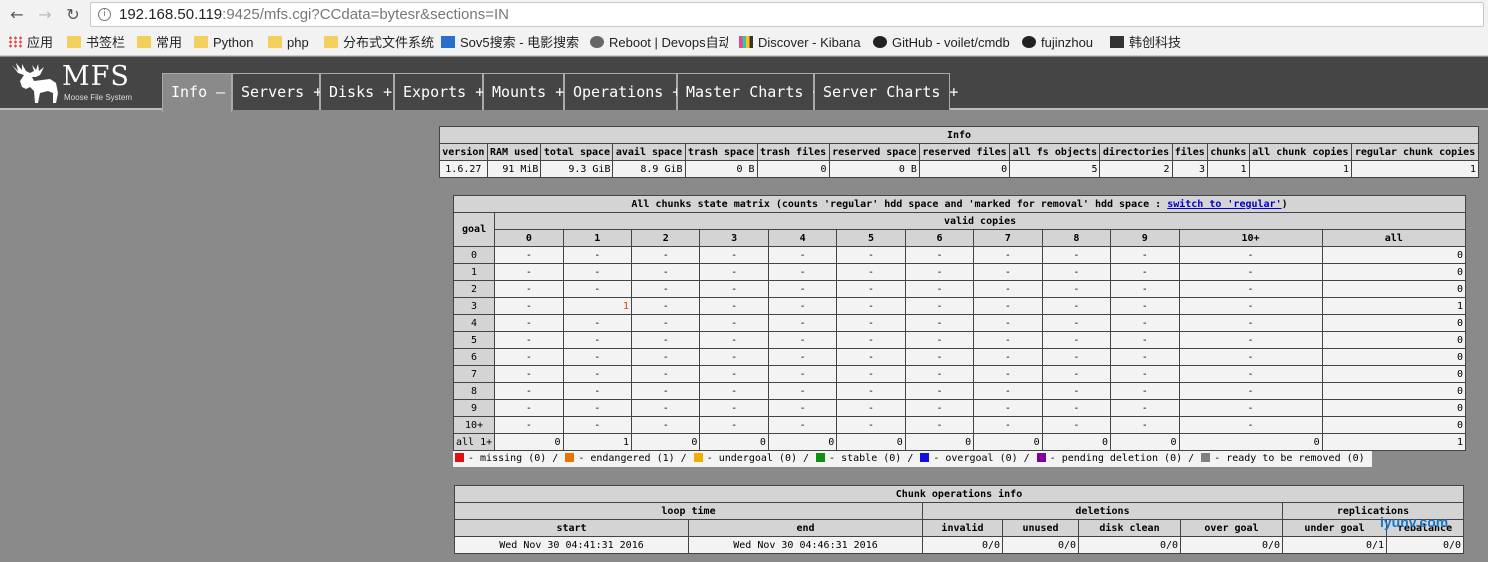  Describe the element at coordinates (1008, 238) in the screenshot. I see `matrix-col-header: 7` at that location.